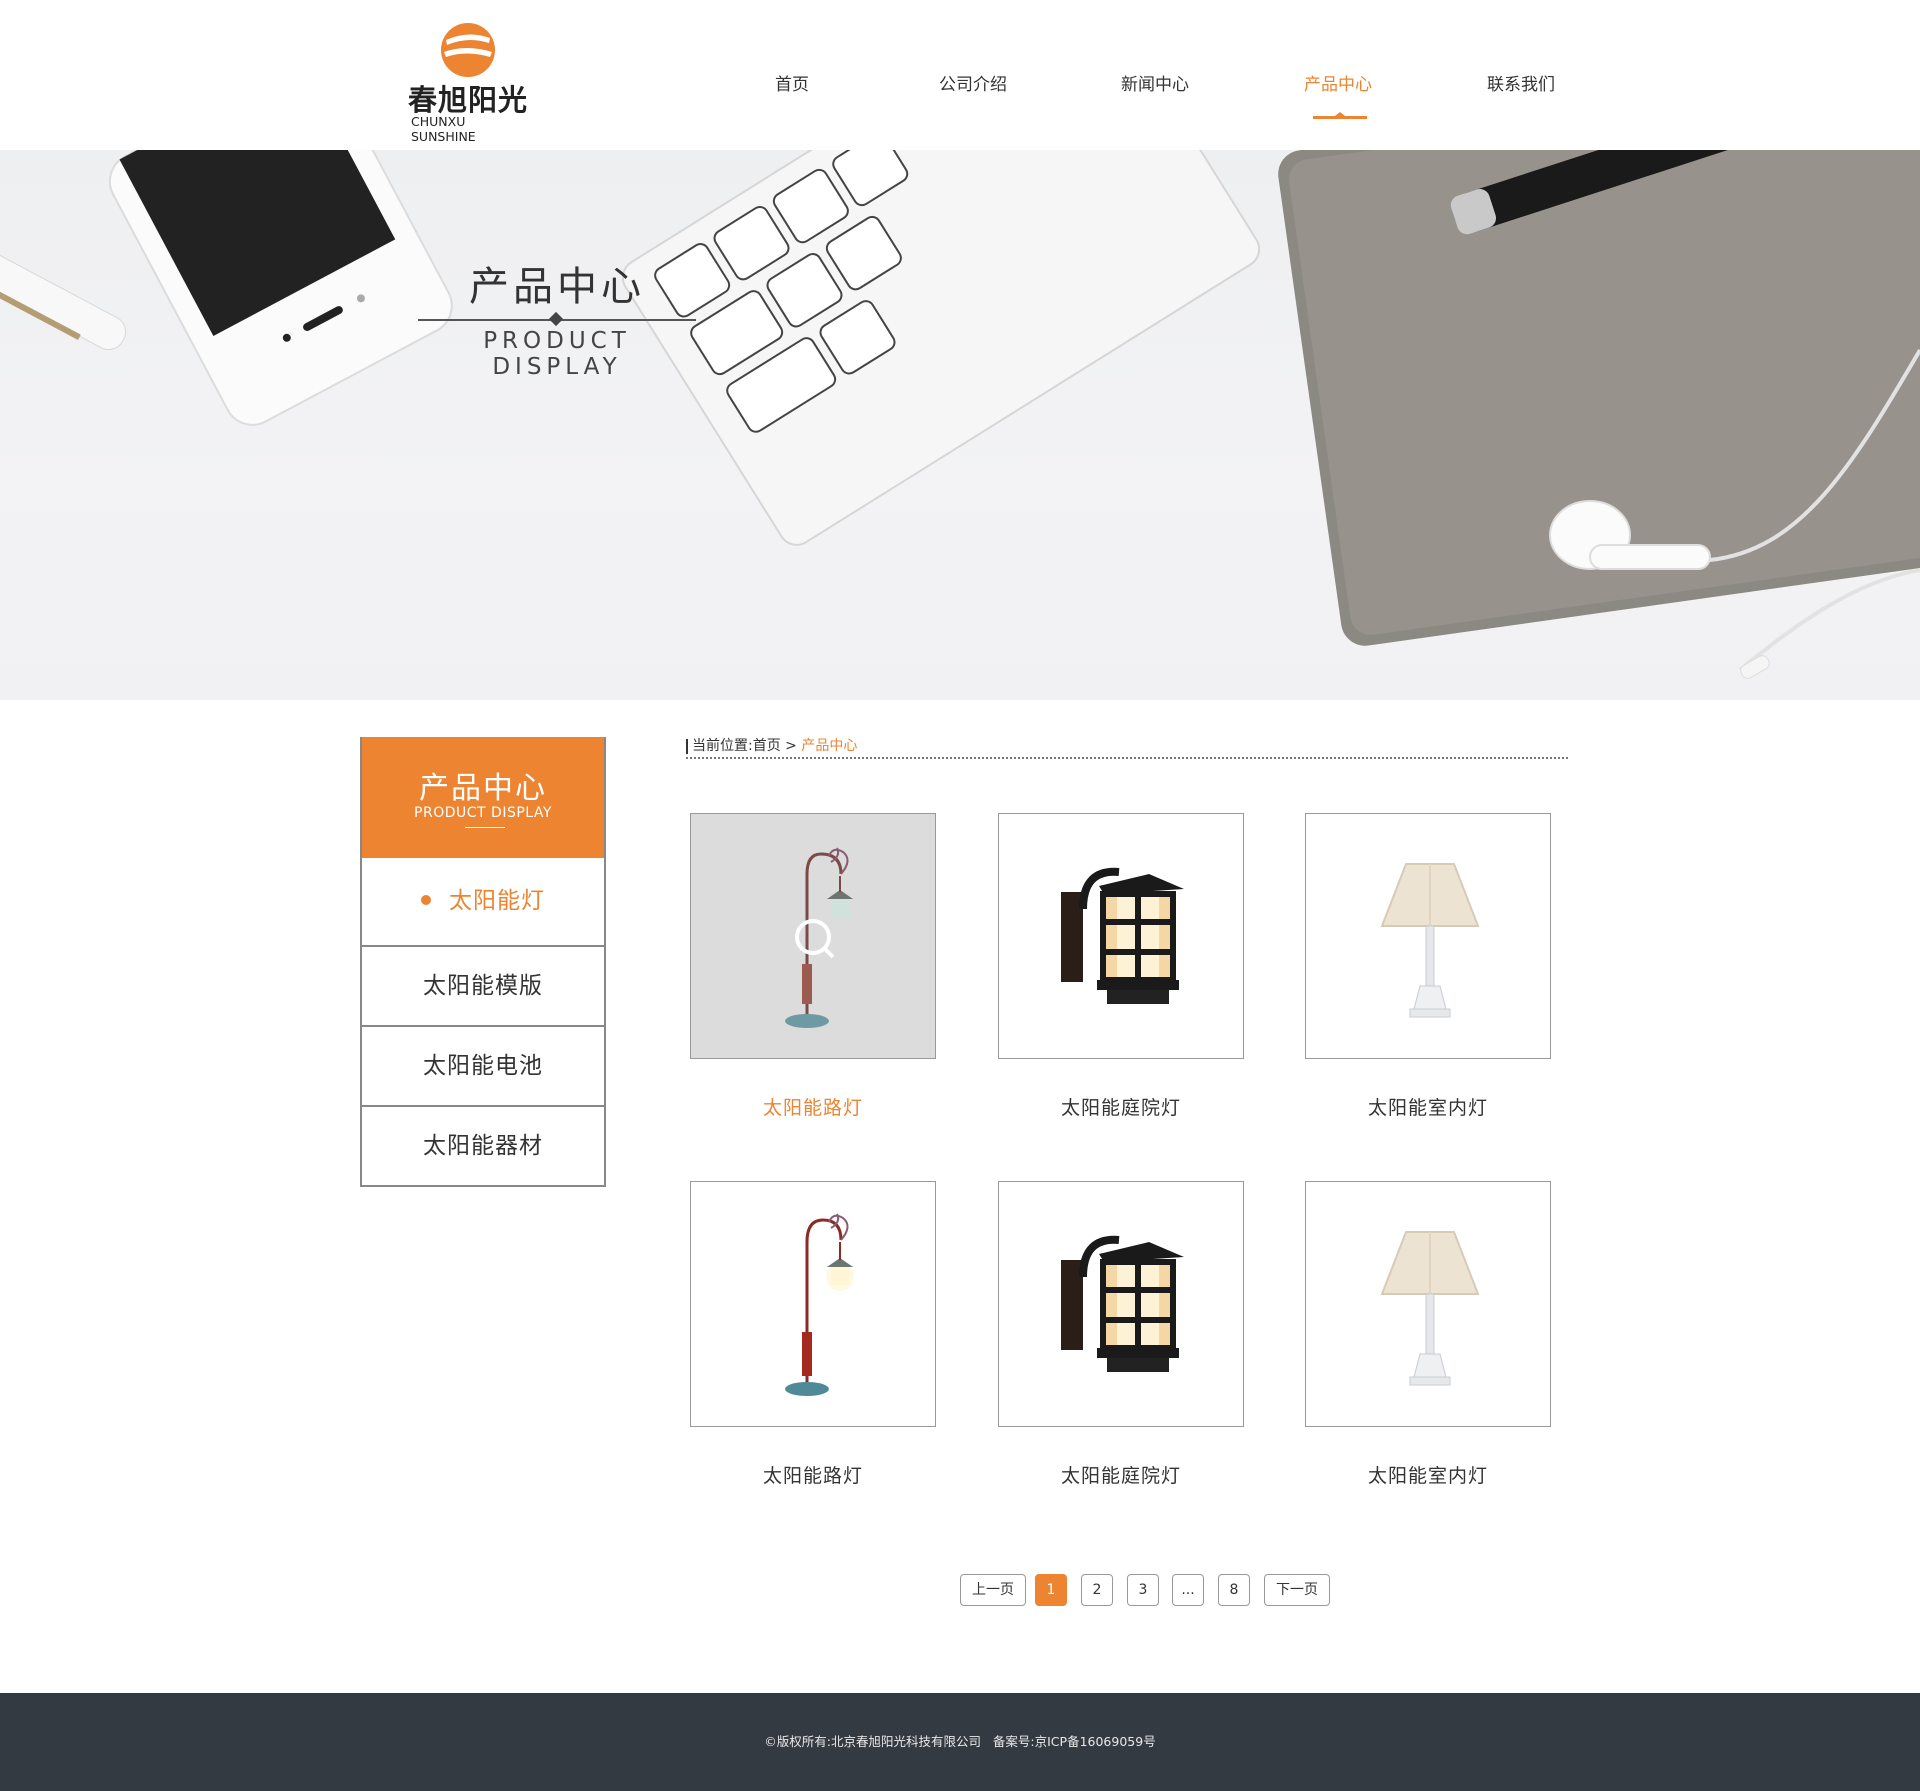 The width and height of the screenshot is (1920, 1791). Describe the element at coordinates (1521, 82) in the screenshot. I see `nav-contact: 联系我们` at that location.